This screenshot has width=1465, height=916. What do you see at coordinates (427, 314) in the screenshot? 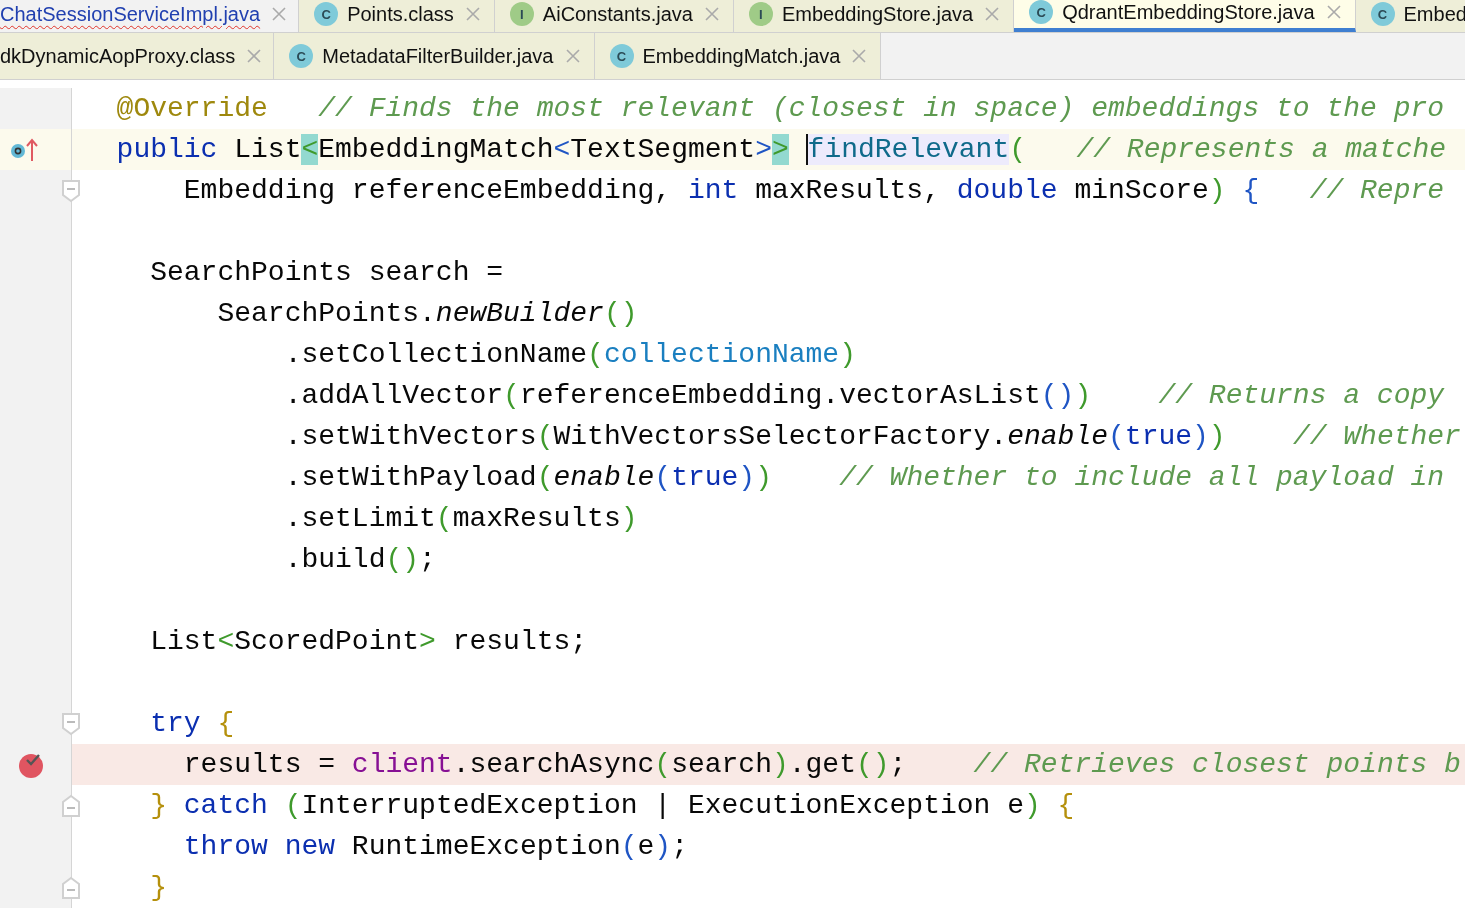
I see `code-line: SearchPoints.newBuilder()` at bounding box center [427, 314].